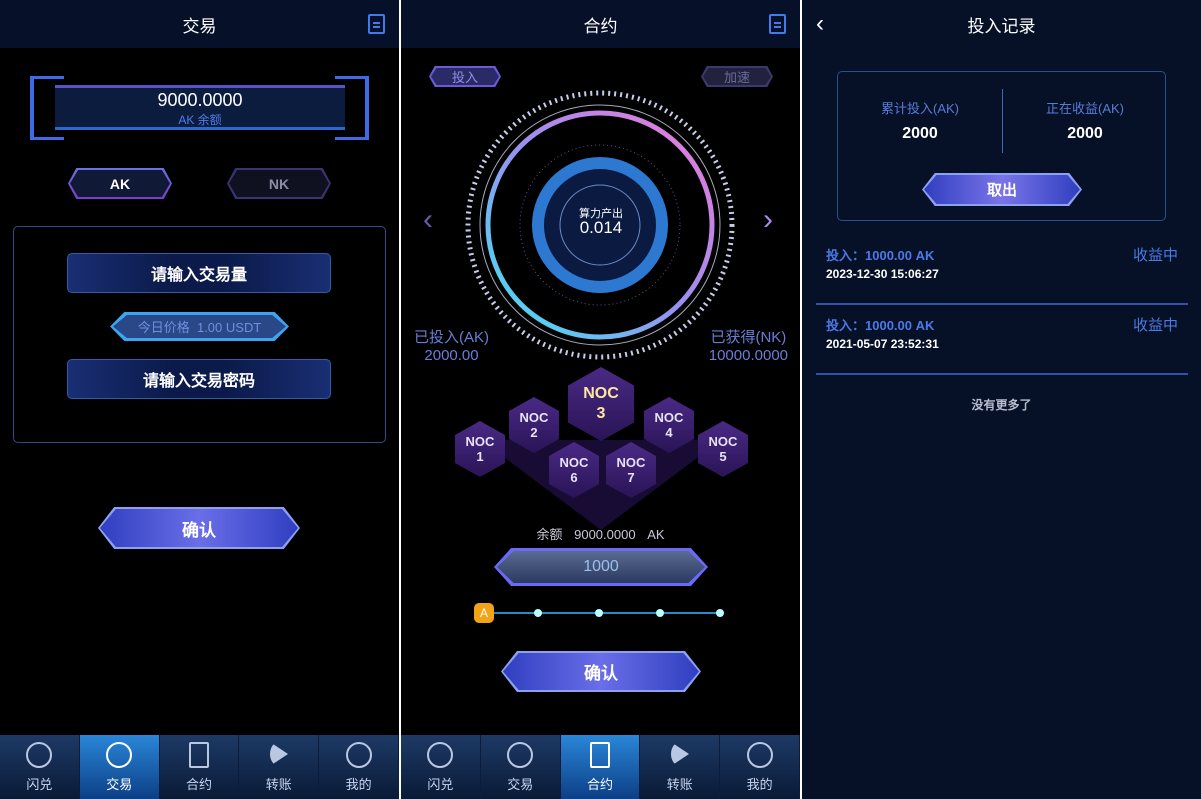 The image size is (1201, 799). Describe the element at coordinates (600, 26) in the screenshot. I see `page-title: 合约` at that location.